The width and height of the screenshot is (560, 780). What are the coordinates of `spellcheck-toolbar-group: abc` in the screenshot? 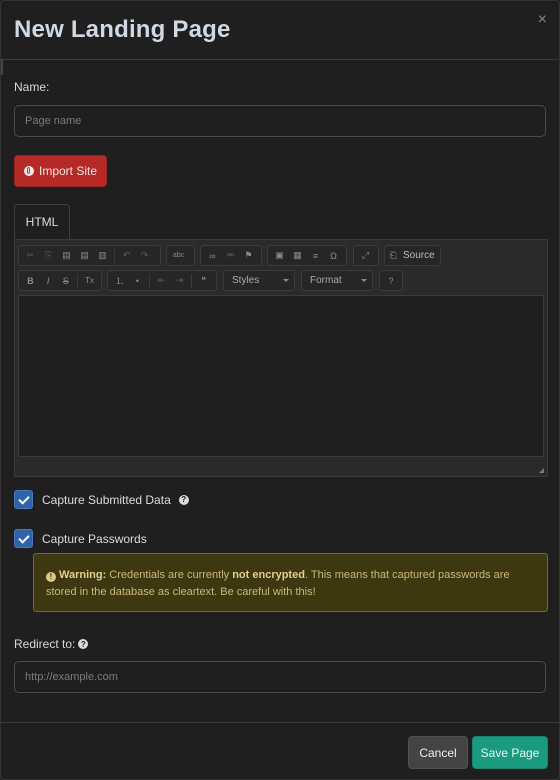 It's located at (180, 255).